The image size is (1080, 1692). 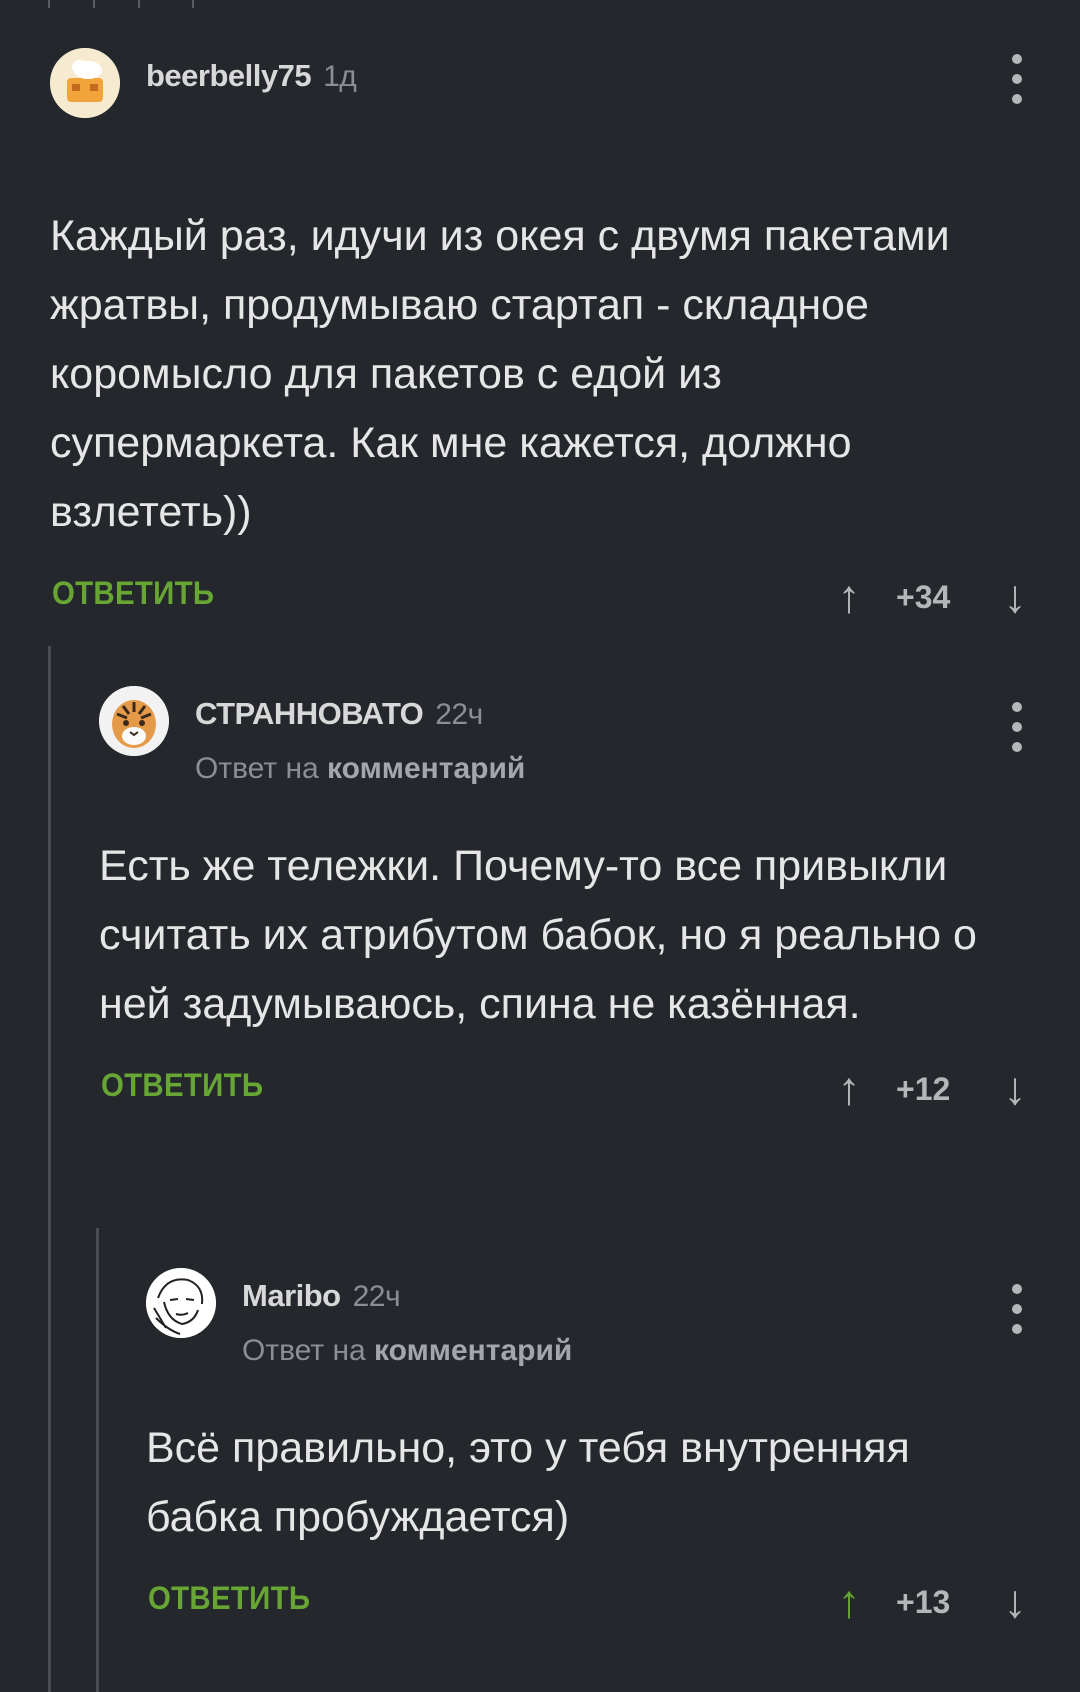 I want to click on vote-control: ↑ +13 ↓, so click(x=932, y=1602).